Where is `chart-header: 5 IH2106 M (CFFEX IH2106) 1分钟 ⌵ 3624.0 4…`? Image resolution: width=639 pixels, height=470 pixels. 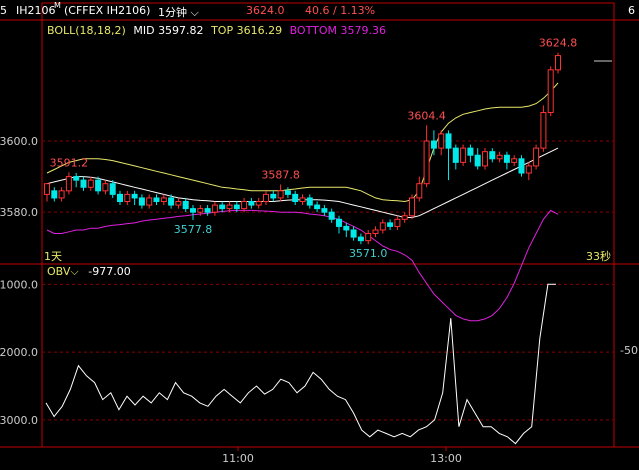
chart-header: 5 IH2106 M (CFFEX IH2106) 1分钟 ⌵ 3624.0 4… is located at coordinates (319, 10).